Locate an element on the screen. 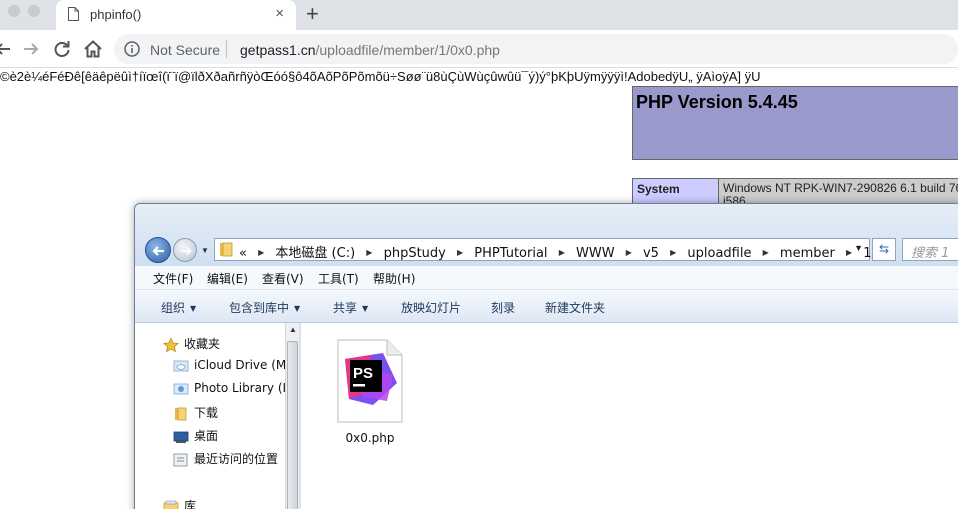 The image size is (958, 509). new-folder-button: 新建文件夹 is located at coordinates (575, 307).